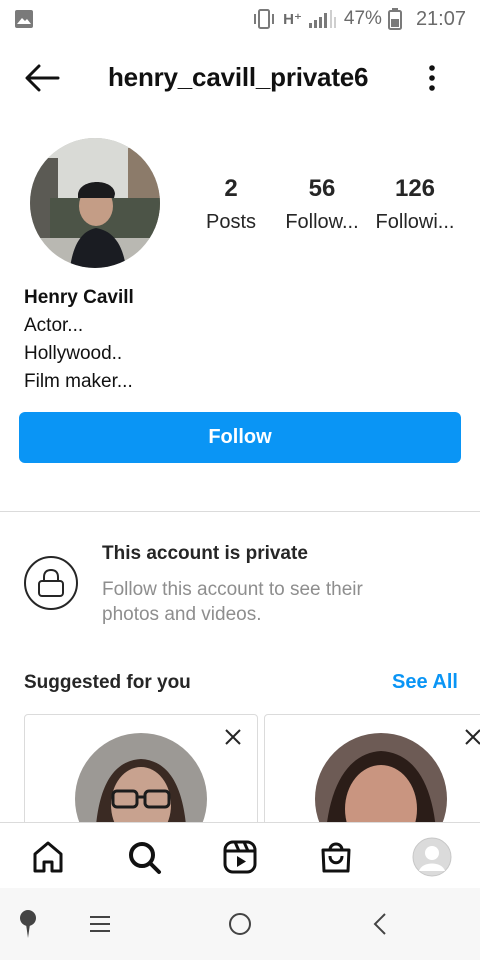 The width and height of the screenshot is (480, 960). Describe the element at coordinates (231, 188) in the screenshot. I see `posts-count: 2` at that location.